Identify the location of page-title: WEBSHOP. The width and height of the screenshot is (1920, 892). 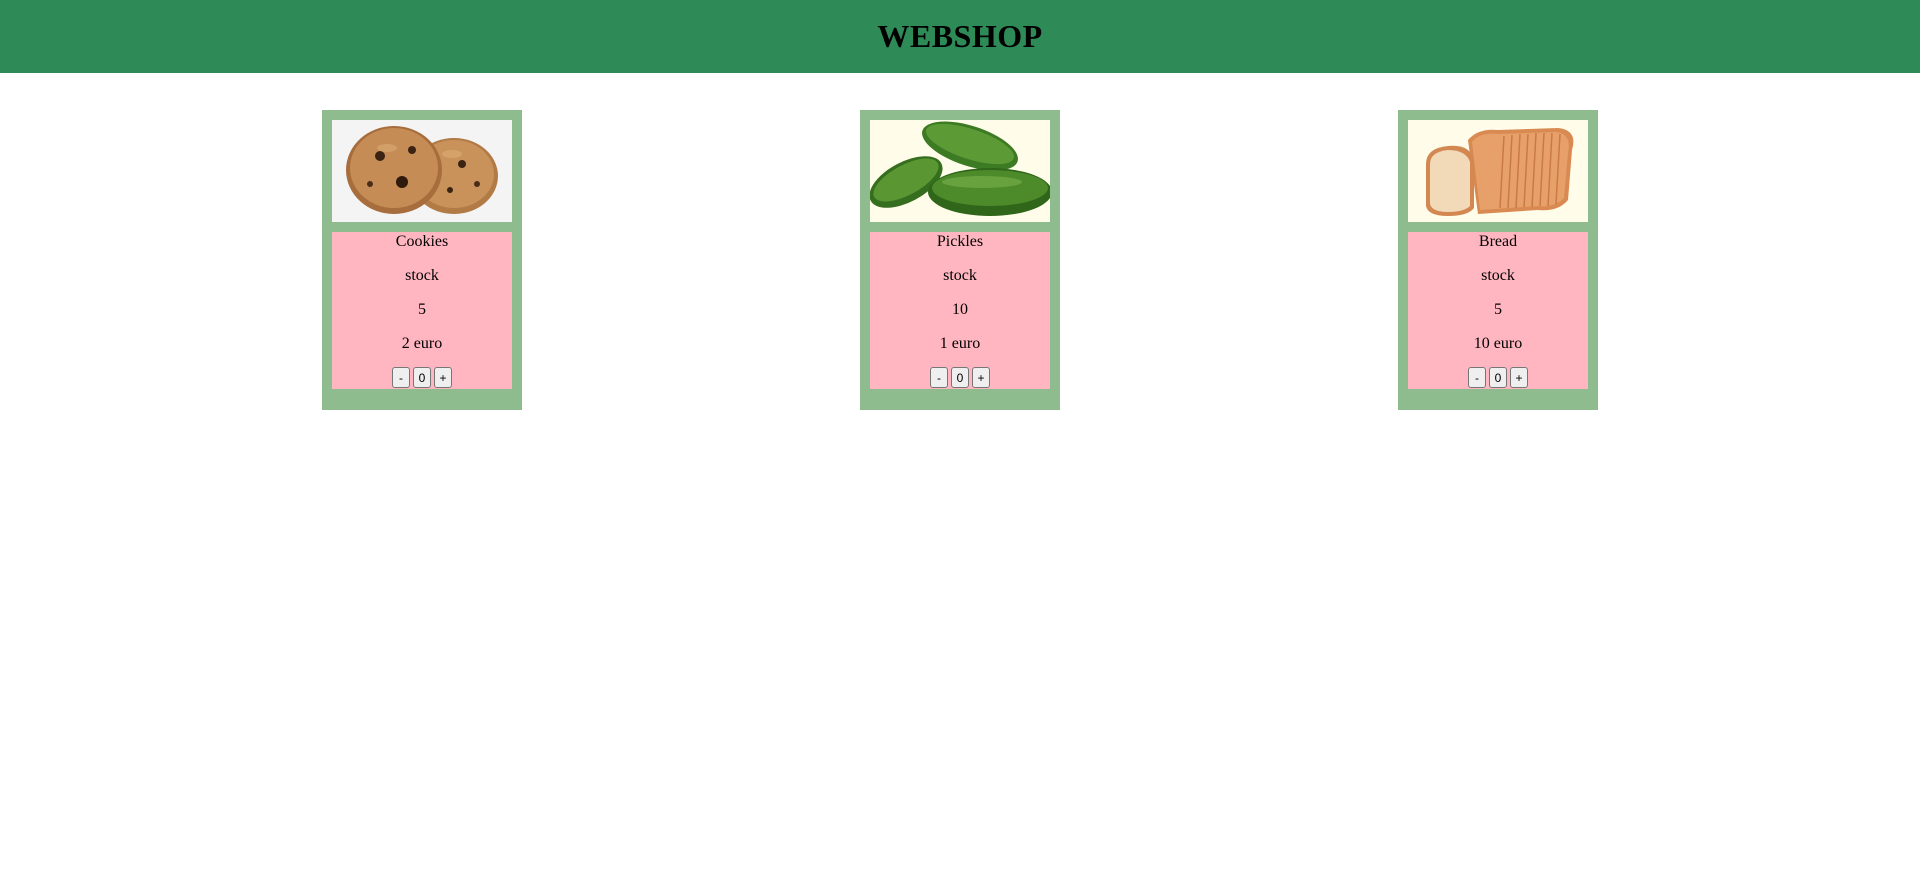
(960, 36).